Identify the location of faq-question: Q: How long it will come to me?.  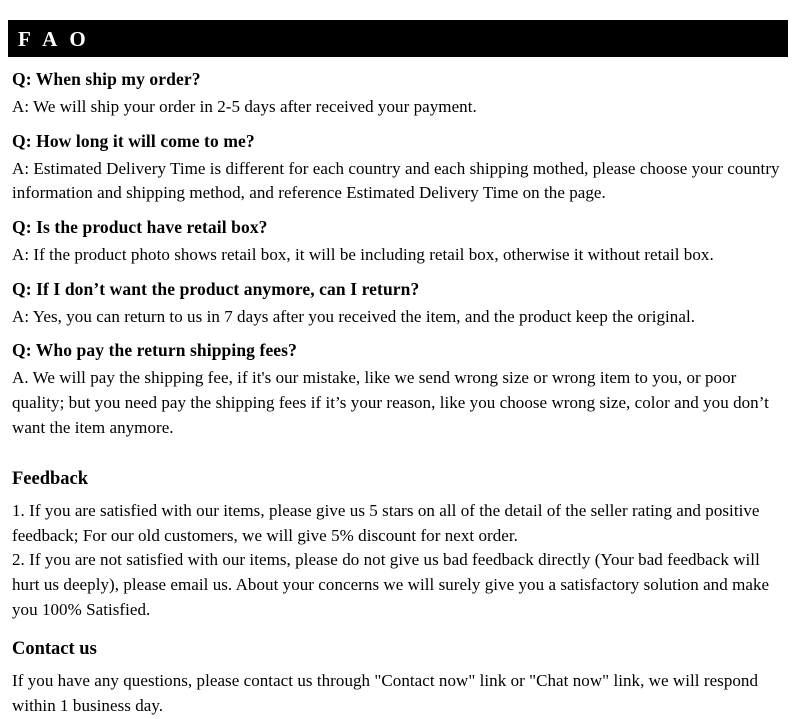
(133, 140).